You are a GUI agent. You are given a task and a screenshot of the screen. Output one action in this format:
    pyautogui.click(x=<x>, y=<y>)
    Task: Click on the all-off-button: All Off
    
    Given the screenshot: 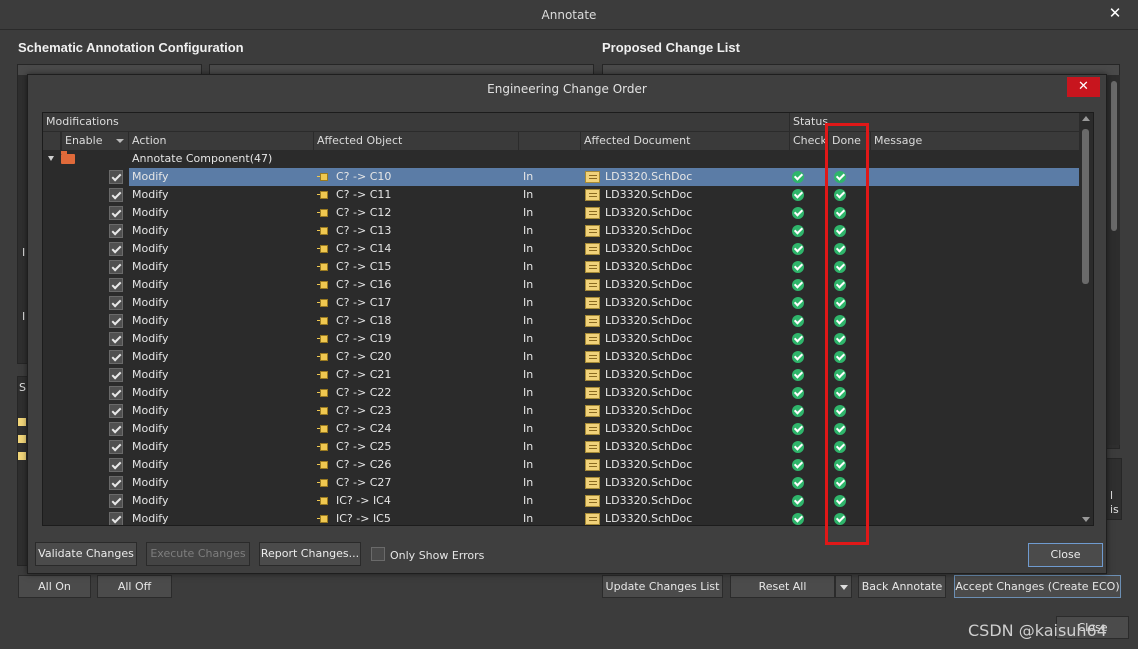 What is the action you would take?
    pyautogui.click(x=134, y=586)
    